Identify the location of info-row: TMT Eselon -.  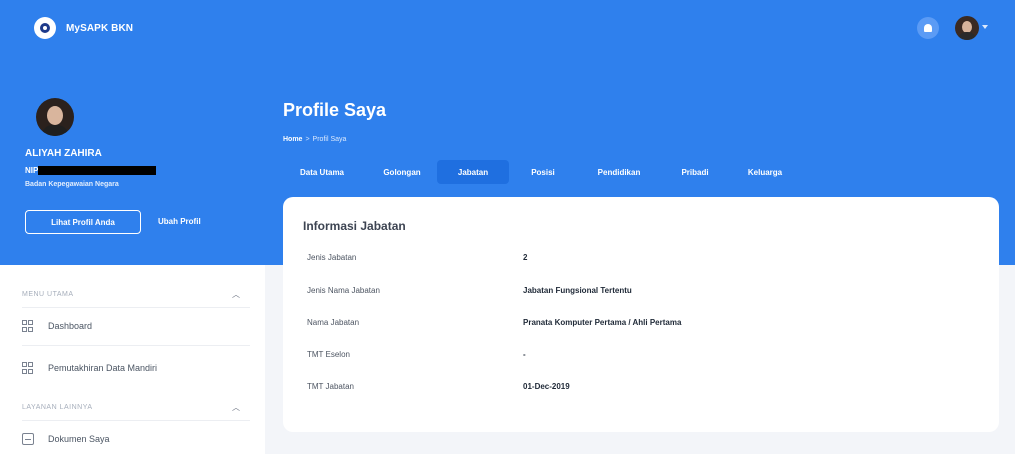
(647, 354).